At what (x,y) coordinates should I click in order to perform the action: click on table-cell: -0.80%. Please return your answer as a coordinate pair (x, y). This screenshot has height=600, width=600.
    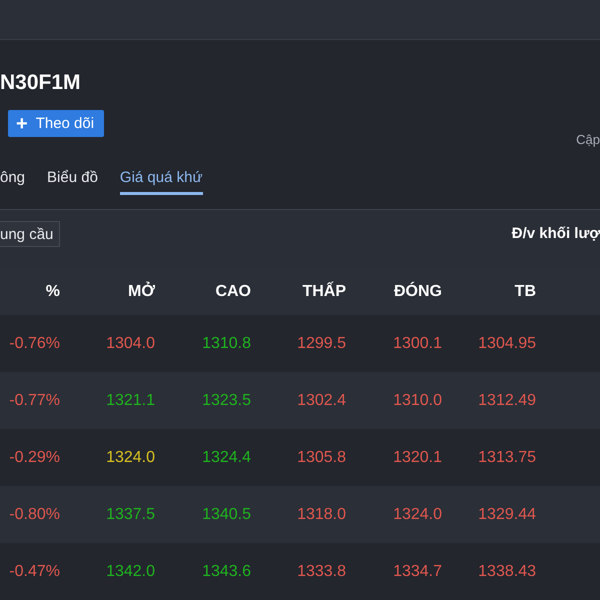
    Looking at the image, I should click on (34, 515).